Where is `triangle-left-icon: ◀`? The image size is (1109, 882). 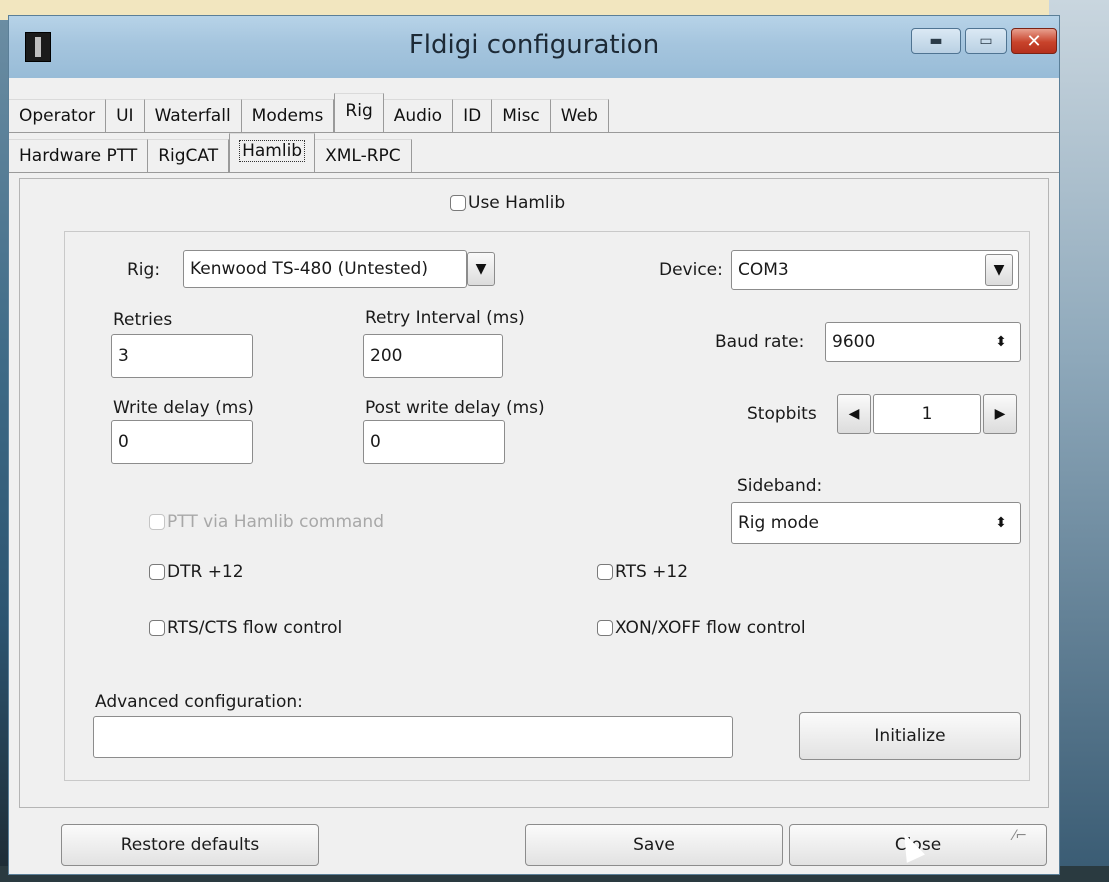 triangle-left-icon: ◀ is located at coordinates (854, 414).